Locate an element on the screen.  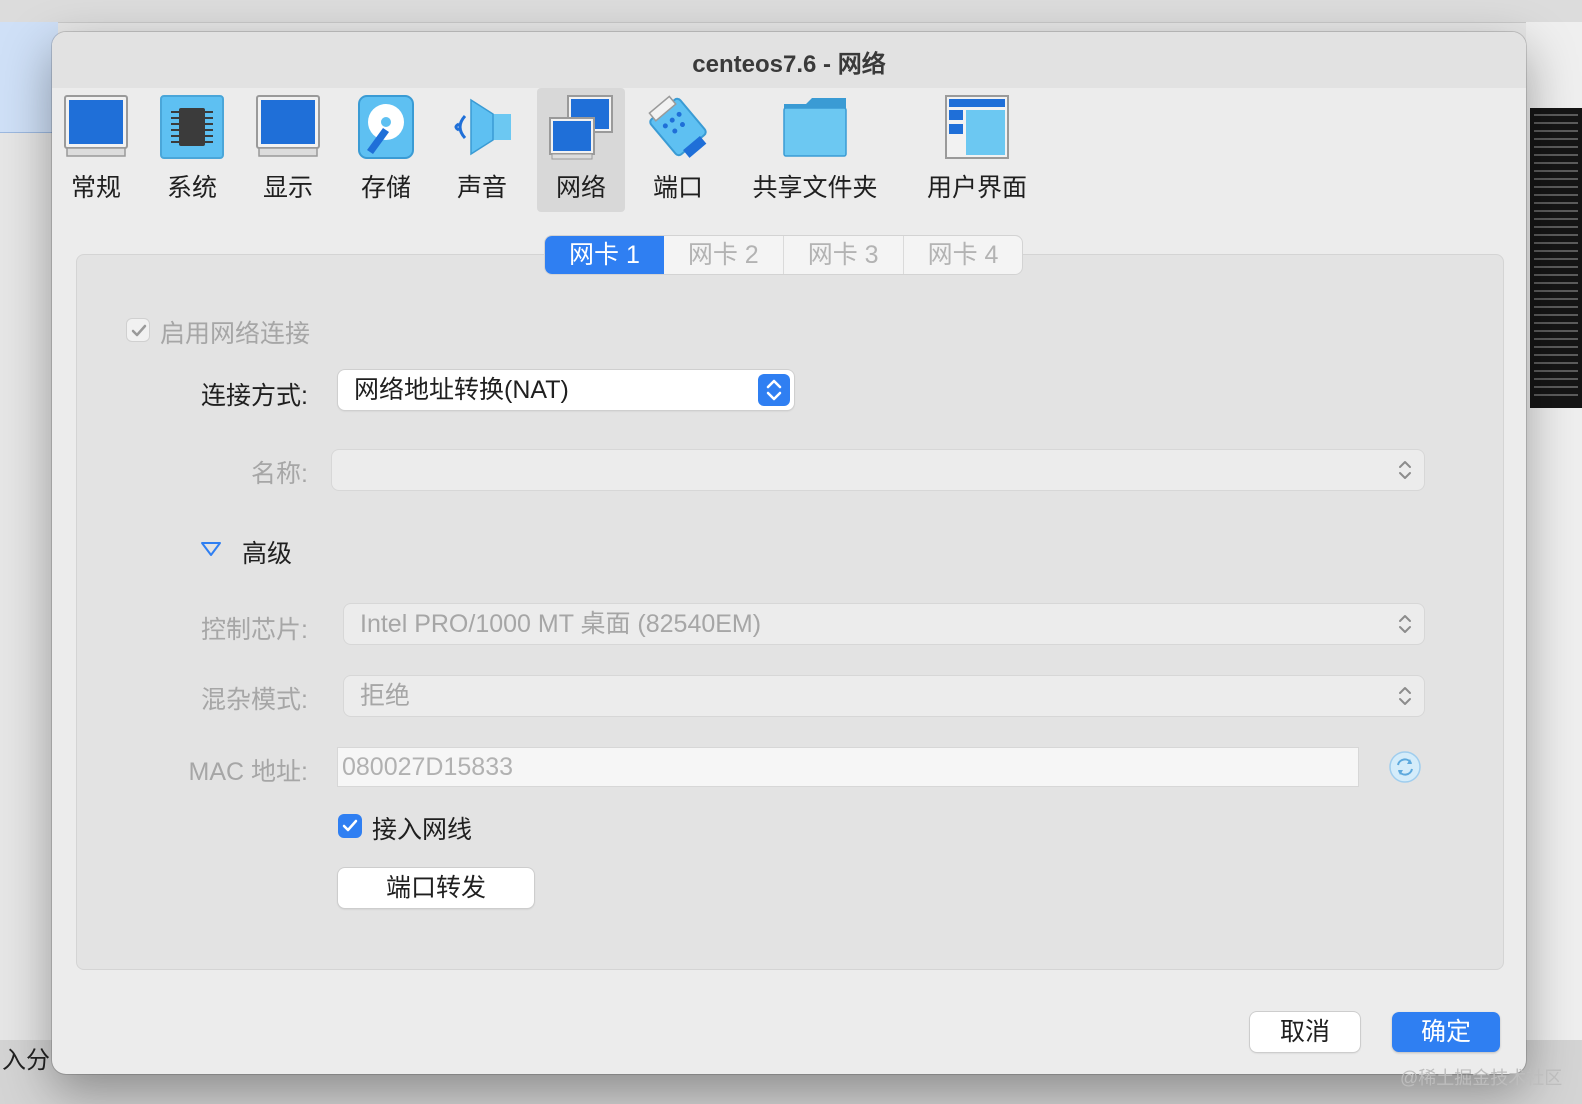
toolbar-item-user-interface: 用户界面 is located at coordinates (977, 150).